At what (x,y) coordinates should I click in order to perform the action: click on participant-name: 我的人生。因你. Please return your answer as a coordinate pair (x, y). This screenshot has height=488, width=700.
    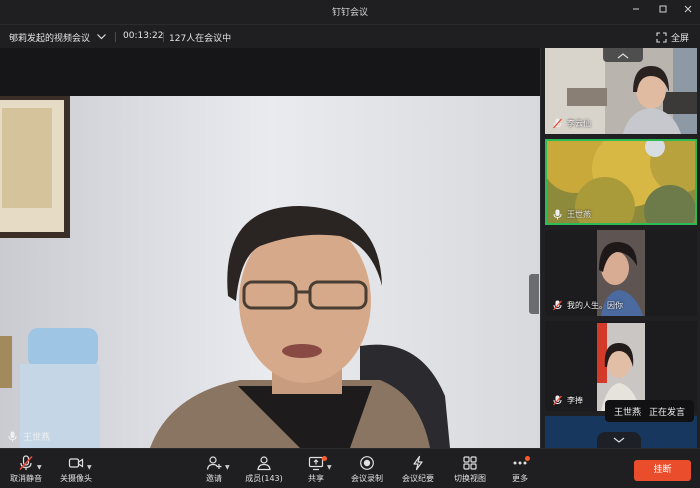
    Looking at the image, I should click on (595, 305).